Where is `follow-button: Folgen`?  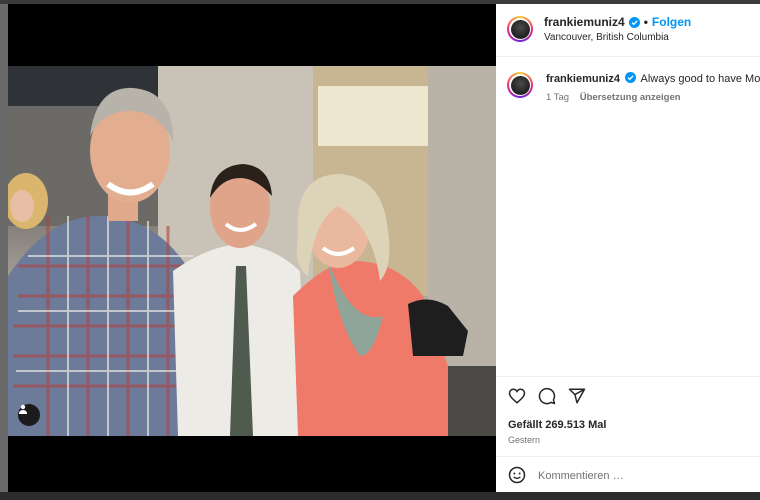 follow-button: Folgen is located at coordinates (671, 22).